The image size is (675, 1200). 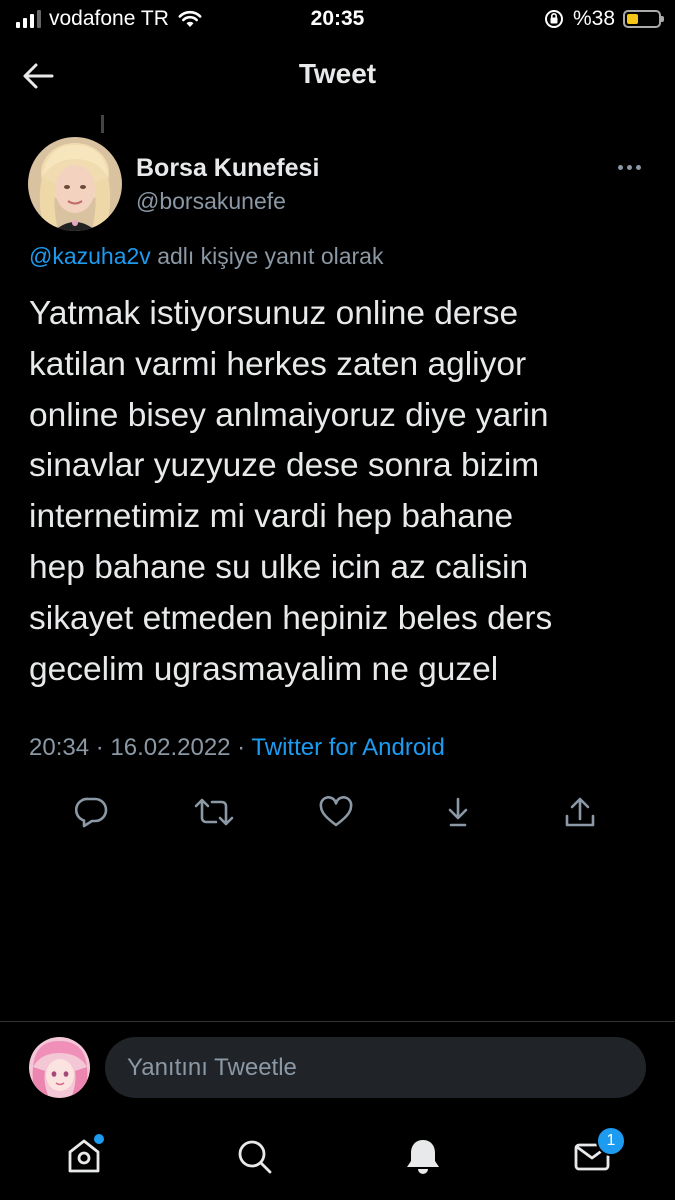 I want to click on reply-button, so click(x=92, y=812).